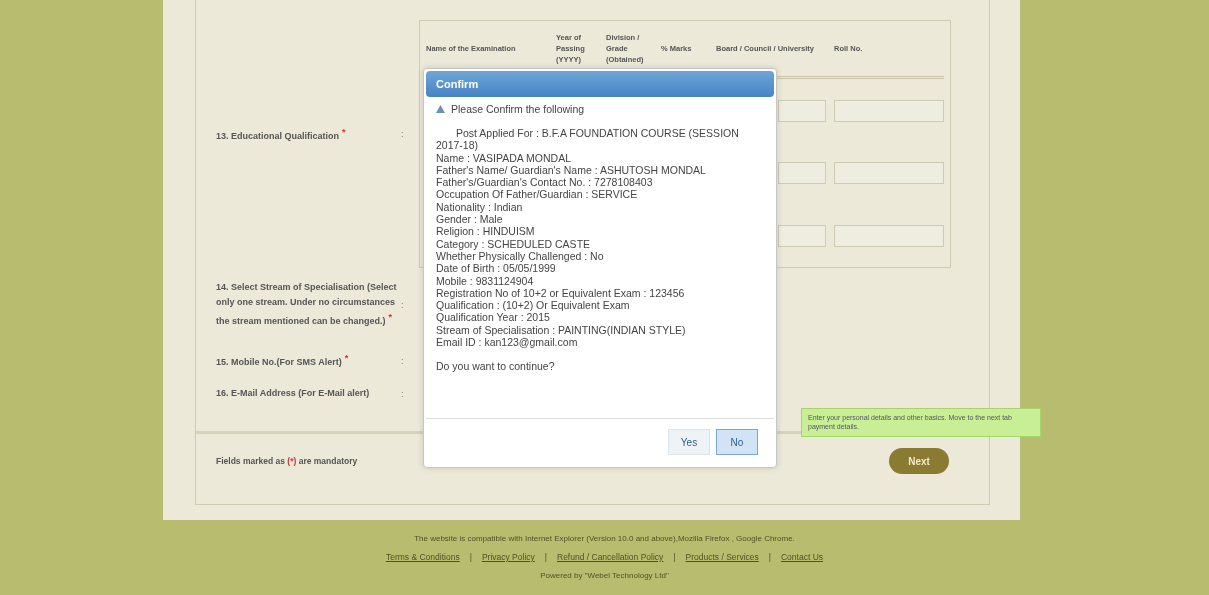 This screenshot has height=595, width=1209. Describe the element at coordinates (722, 557) in the screenshot. I see `footer-link: Products / Services` at that location.